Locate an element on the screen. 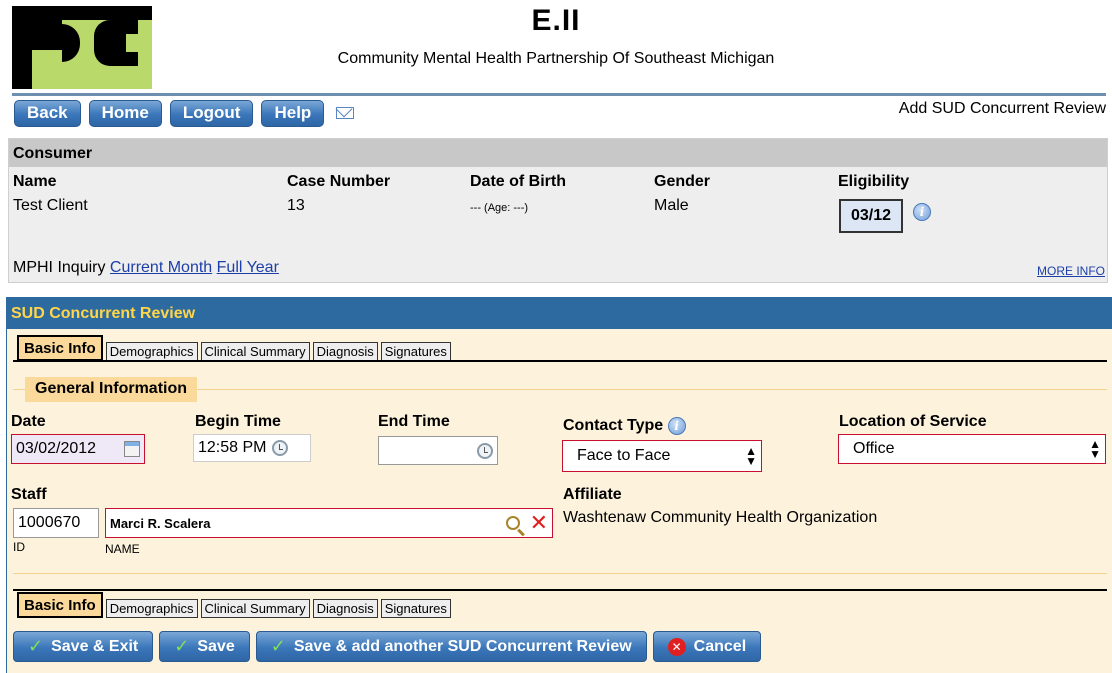  home-button: Home is located at coordinates (125, 113).